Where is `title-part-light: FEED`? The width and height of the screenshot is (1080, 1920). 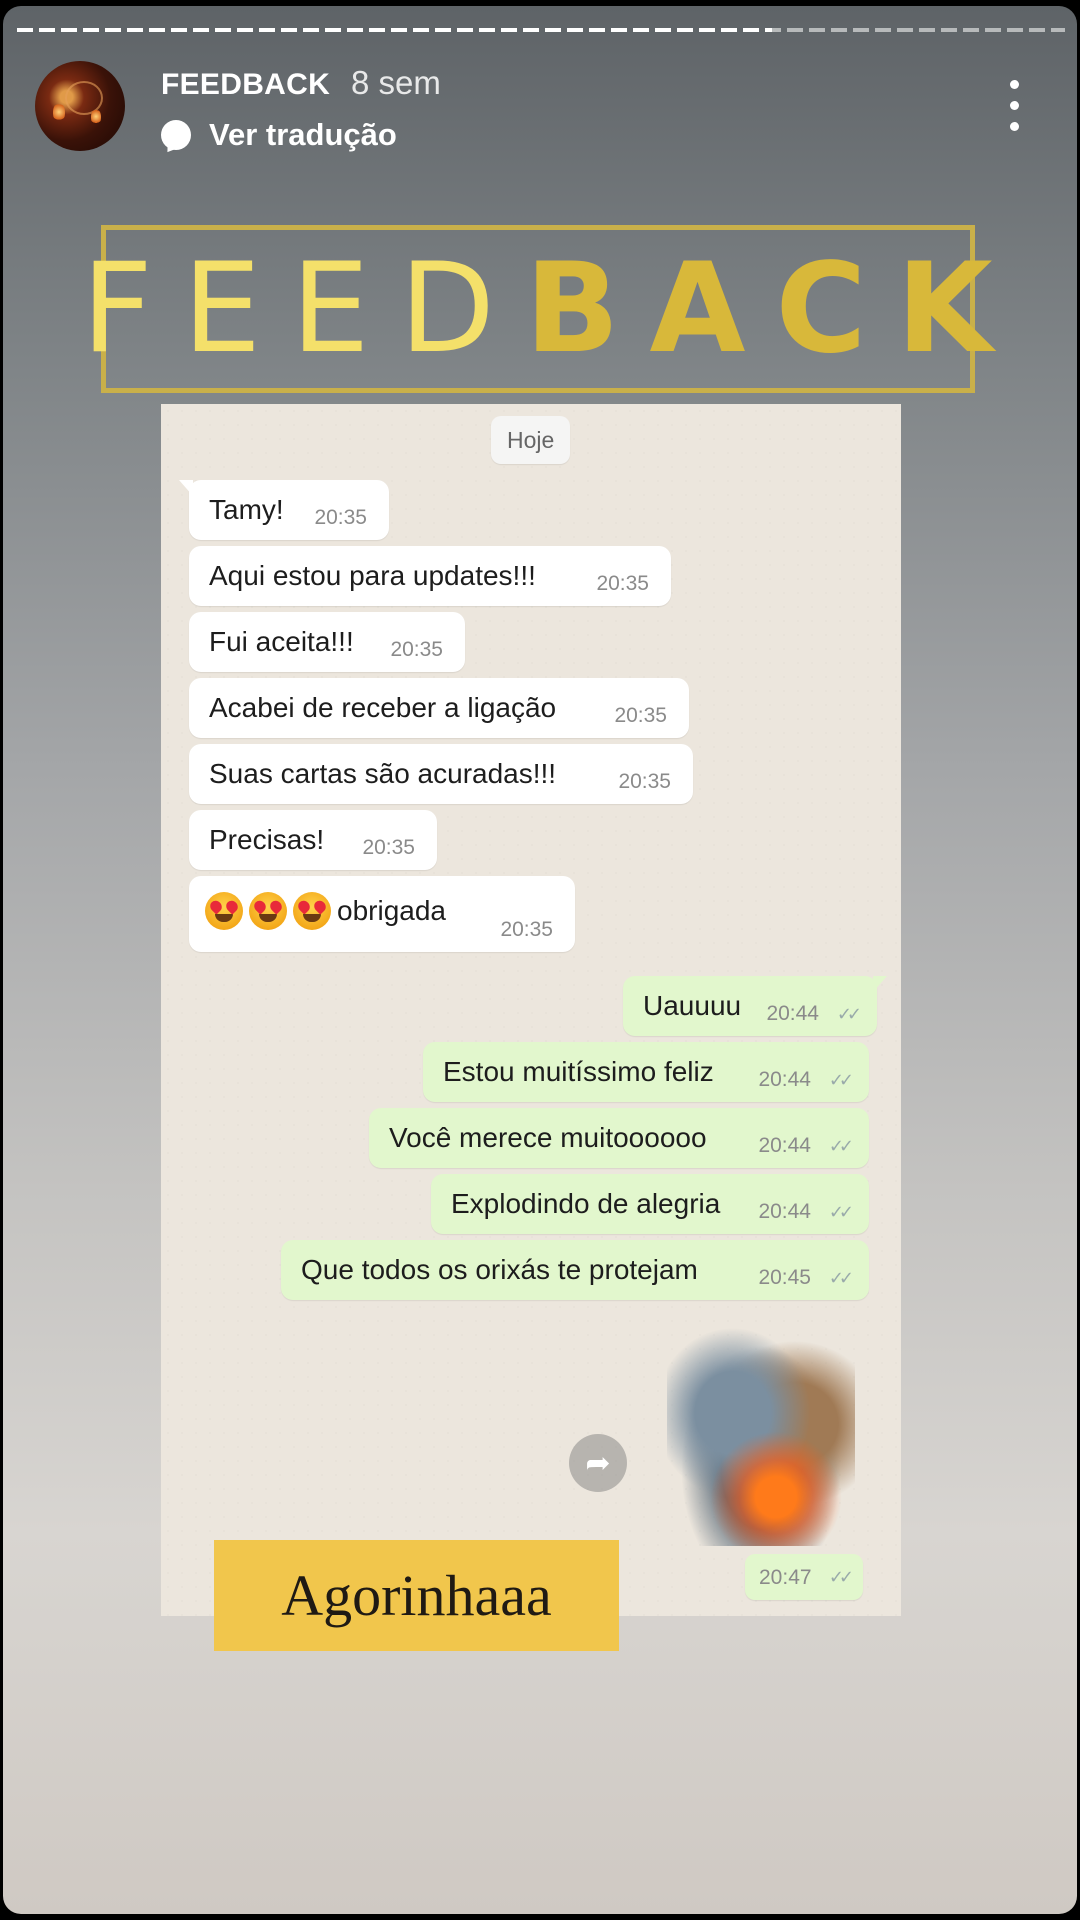 title-part-light: FEED is located at coordinates (303, 309).